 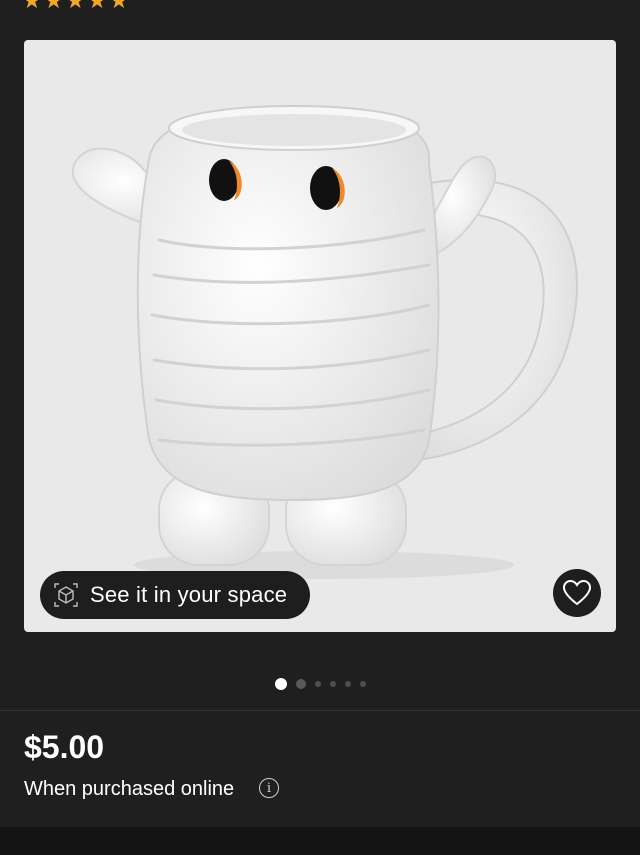 What do you see at coordinates (64, 747) in the screenshot?
I see `product-price: $5.00` at bounding box center [64, 747].